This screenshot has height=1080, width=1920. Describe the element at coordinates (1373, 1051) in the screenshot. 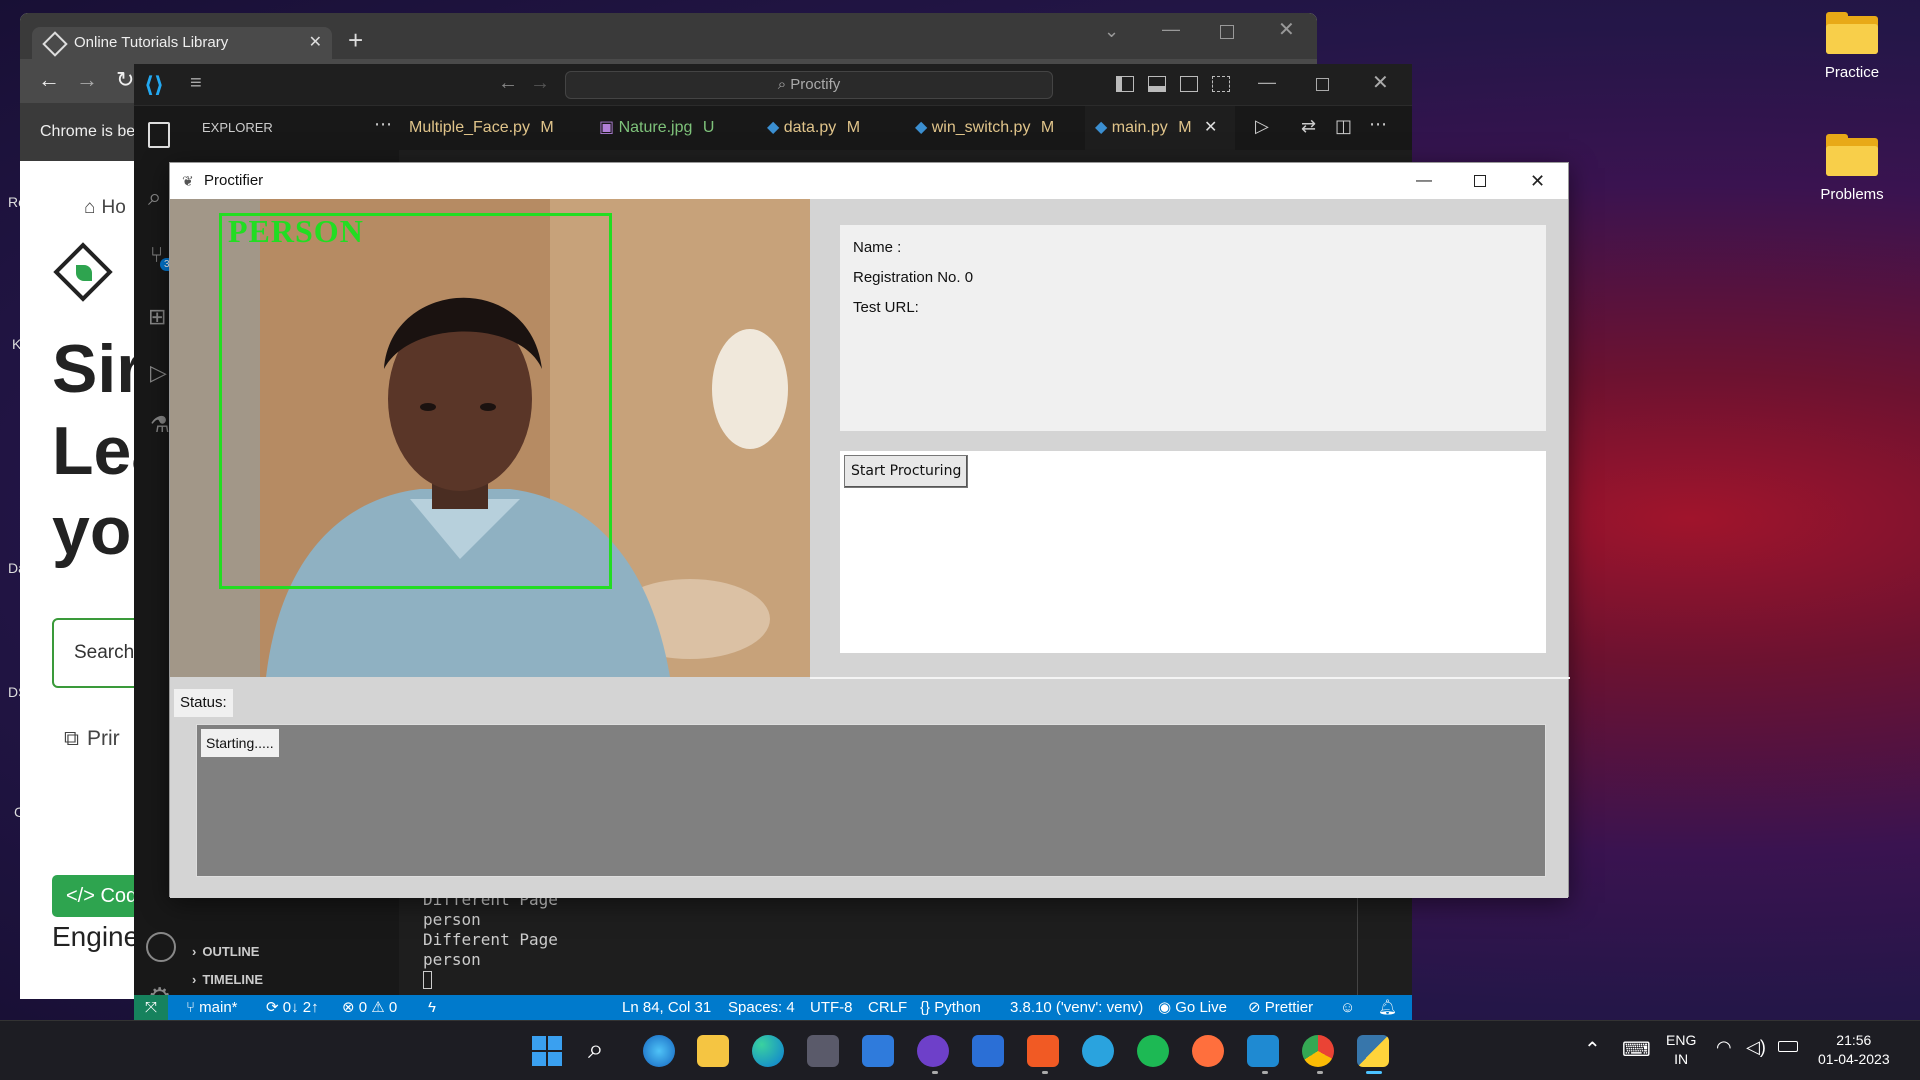

I see `python-app-icon` at that location.